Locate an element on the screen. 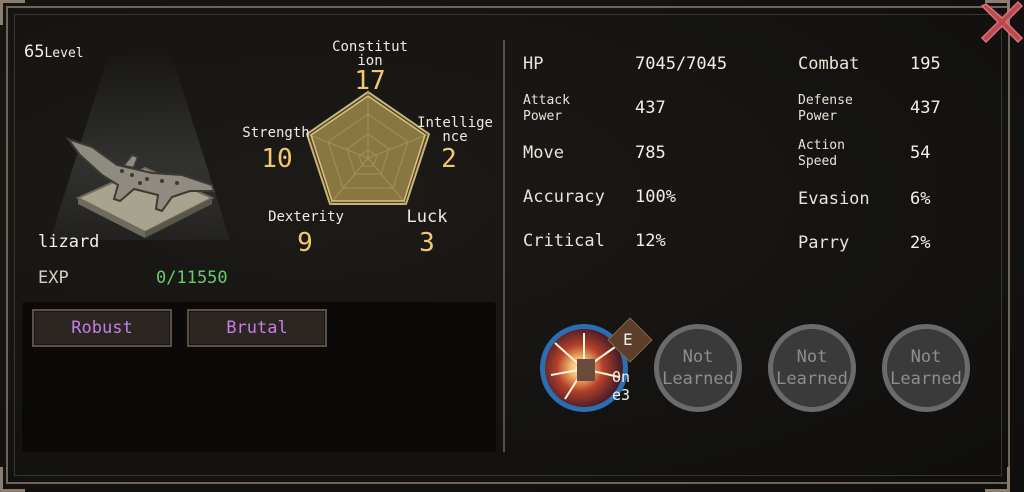 Image resolution: width=1024 pixels, height=492 pixels. exp-label: EXP is located at coordinates (53, 278).